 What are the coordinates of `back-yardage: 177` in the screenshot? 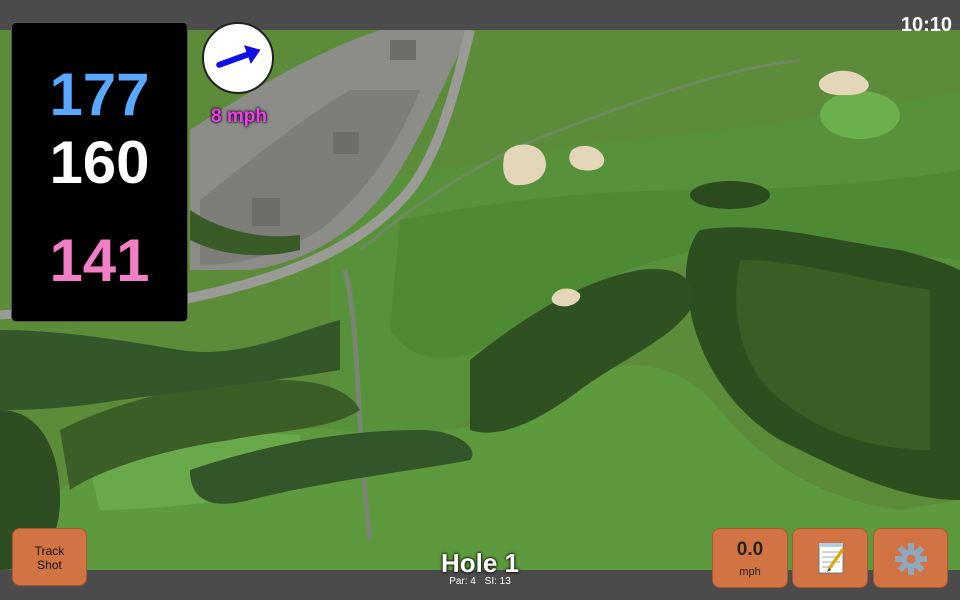 It's located at (99, 94).